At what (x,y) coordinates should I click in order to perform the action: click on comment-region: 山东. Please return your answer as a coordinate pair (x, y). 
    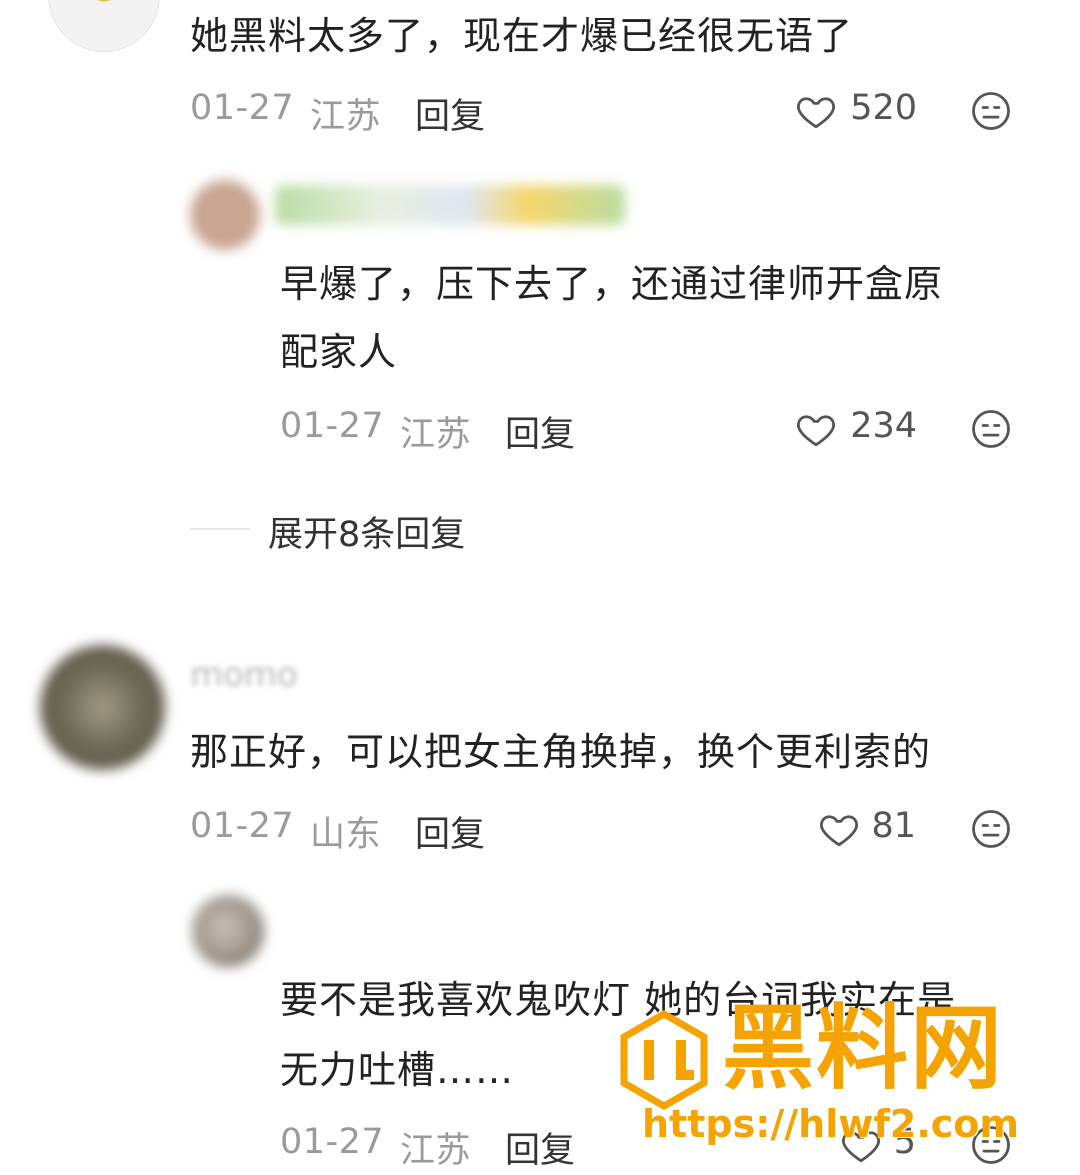
    Looking at the image, I should click on (346, 835).